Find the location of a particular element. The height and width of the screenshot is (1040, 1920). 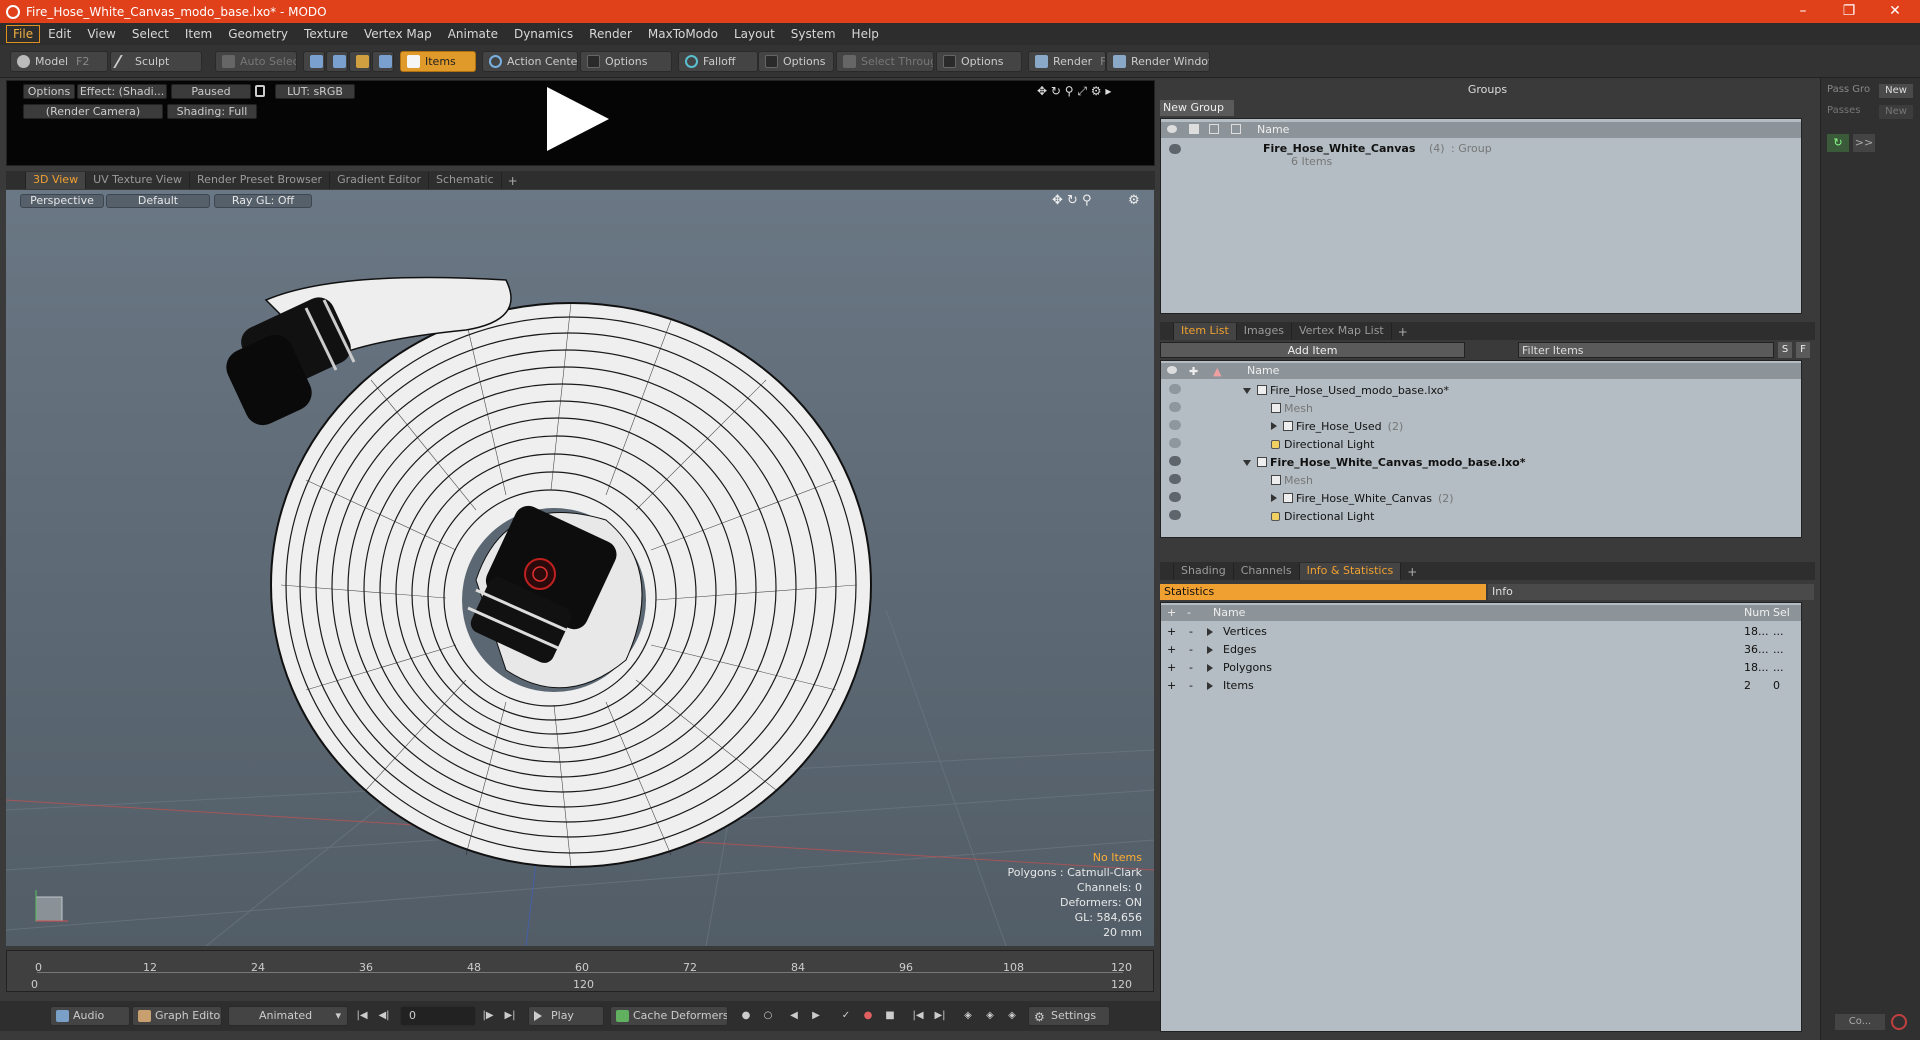

menu-edit: Edit is located at coordinates (59, 34).